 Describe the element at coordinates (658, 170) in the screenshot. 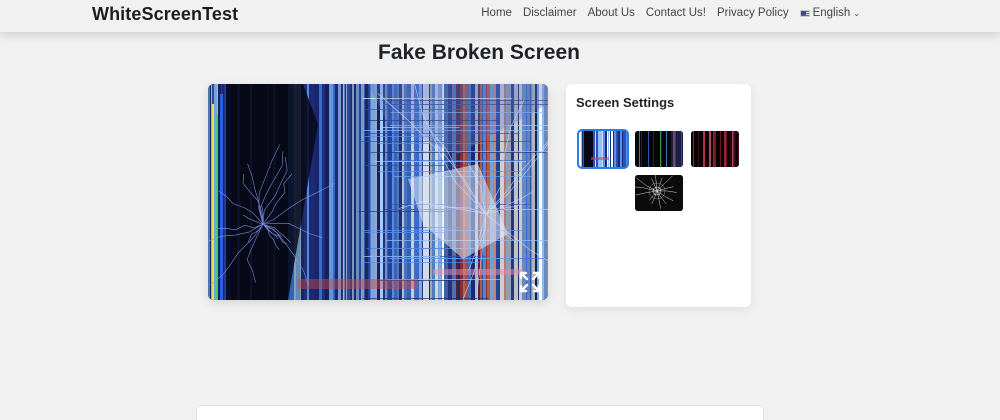

I see `screen-style-options` at that location.